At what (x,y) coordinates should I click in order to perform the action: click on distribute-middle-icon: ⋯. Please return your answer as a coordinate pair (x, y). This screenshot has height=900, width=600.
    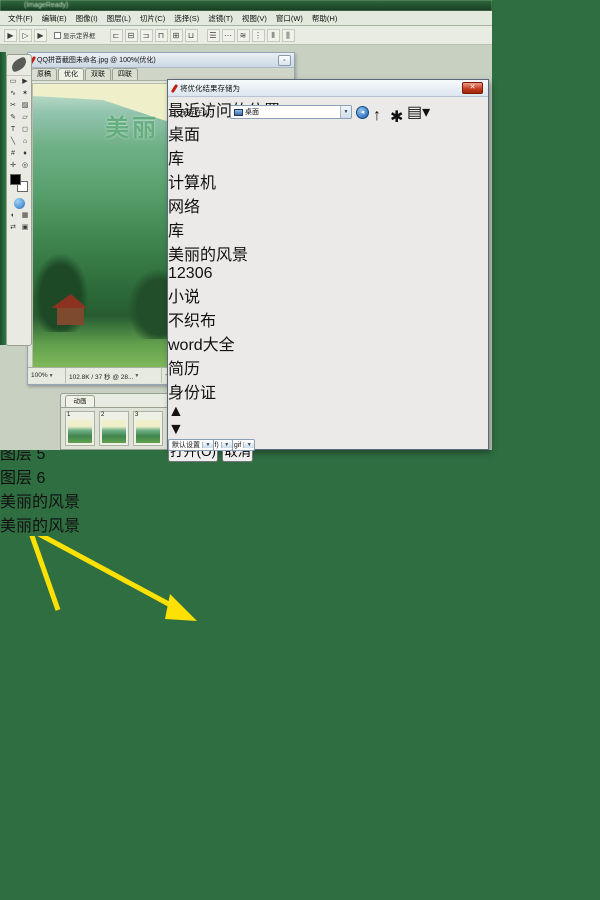
    Looking at the image, I should click on (228, 35).